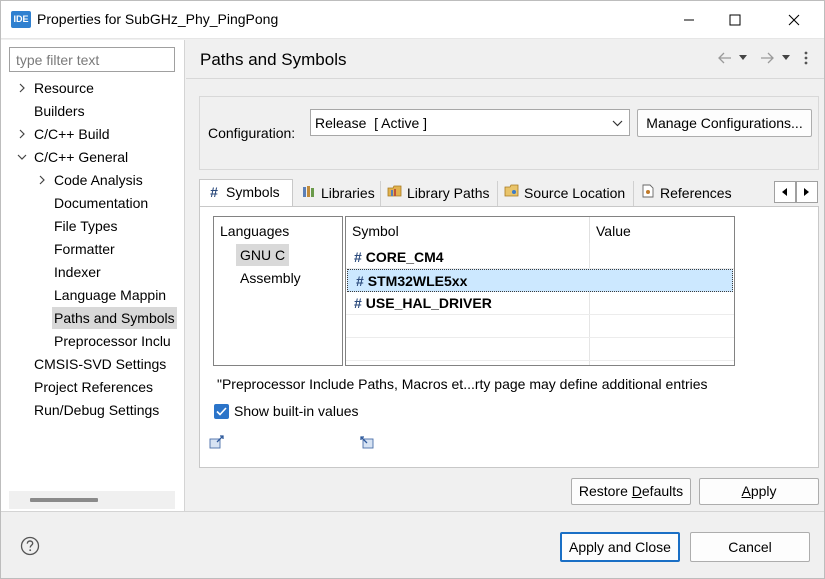 This screenshot has width=825, height=579. I want to click on cancel-button: Cancel, so click(750, 547).